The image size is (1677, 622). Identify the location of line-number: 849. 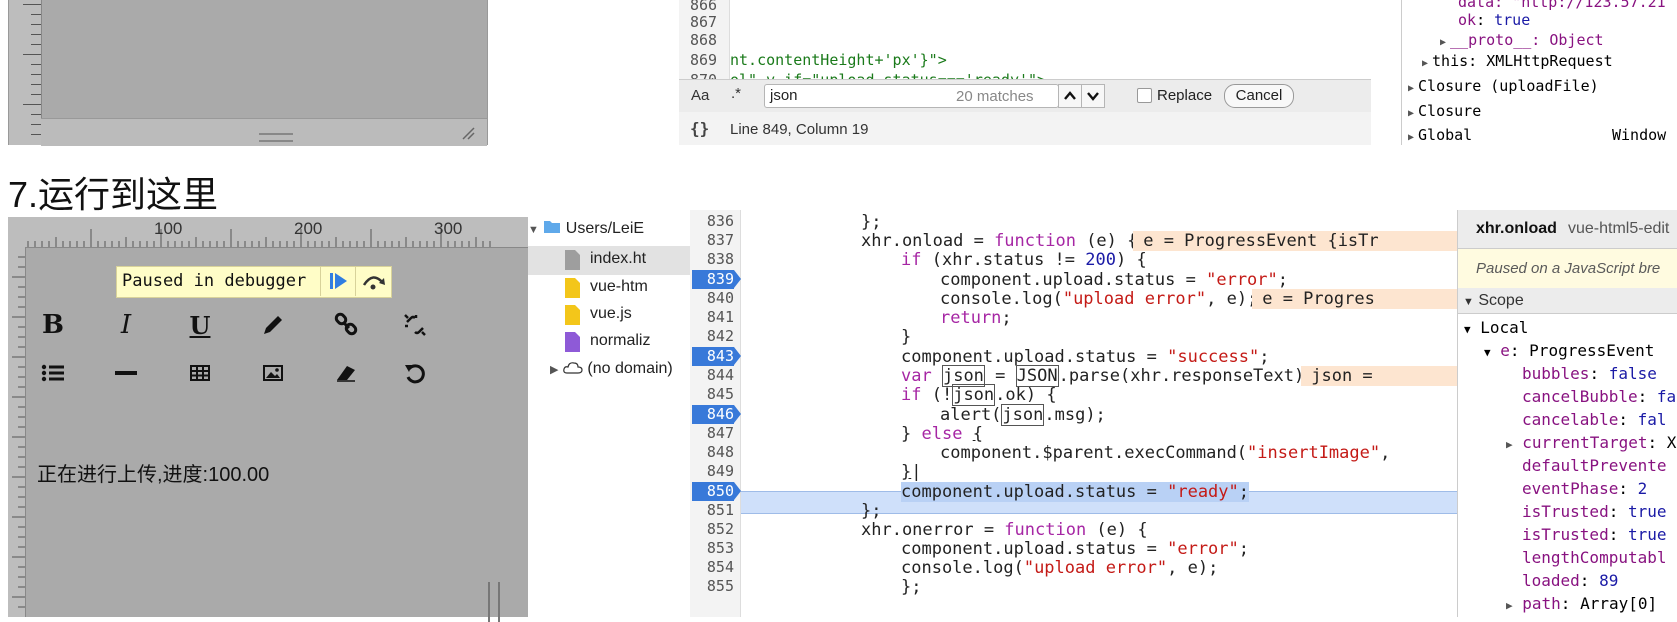
(715, 471).